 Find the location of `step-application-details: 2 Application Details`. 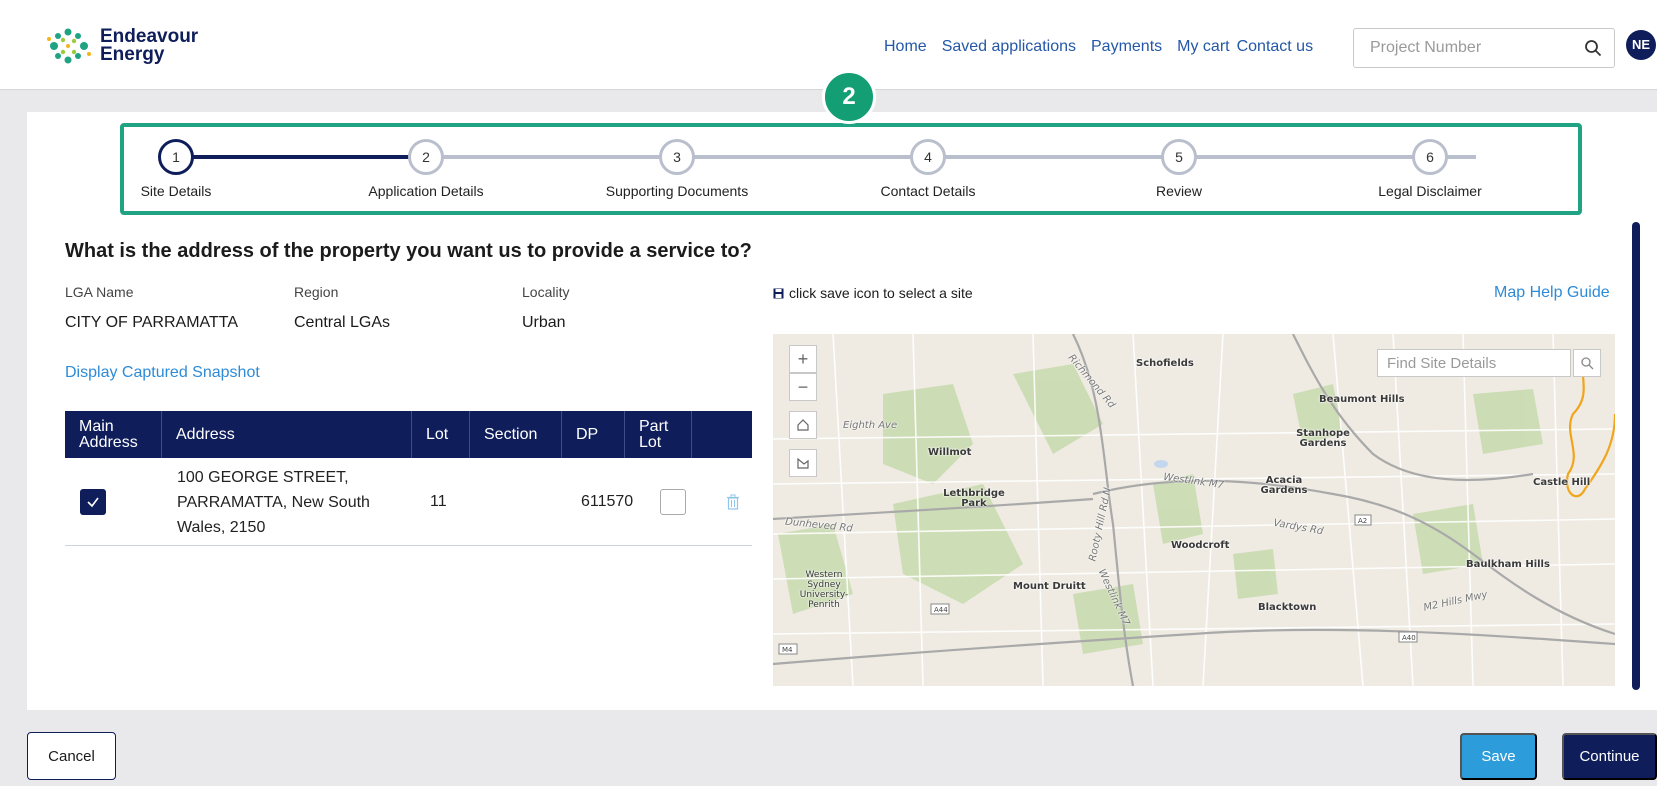

step-application-details: 2 Application Details is located at coordinates (426, 169).